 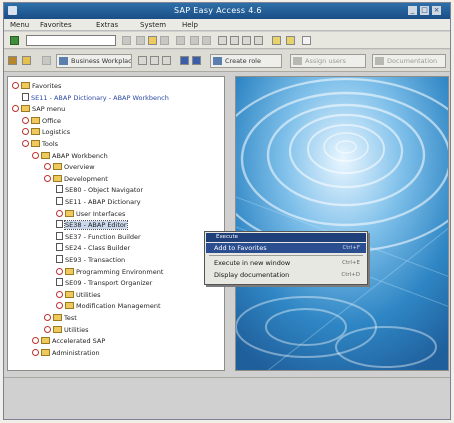 I want to click on maximize-button: □, so click(x=424, y=10).